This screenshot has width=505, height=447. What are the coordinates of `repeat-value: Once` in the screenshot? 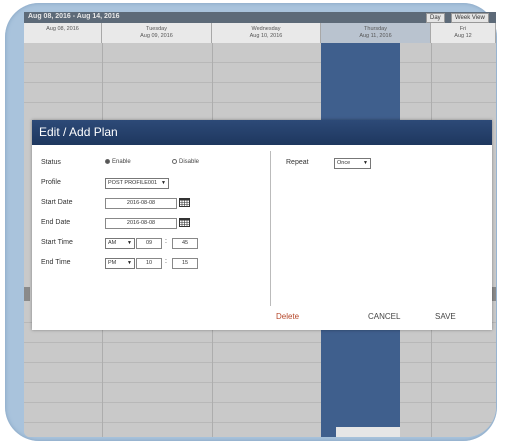 It's located at (344, 163).